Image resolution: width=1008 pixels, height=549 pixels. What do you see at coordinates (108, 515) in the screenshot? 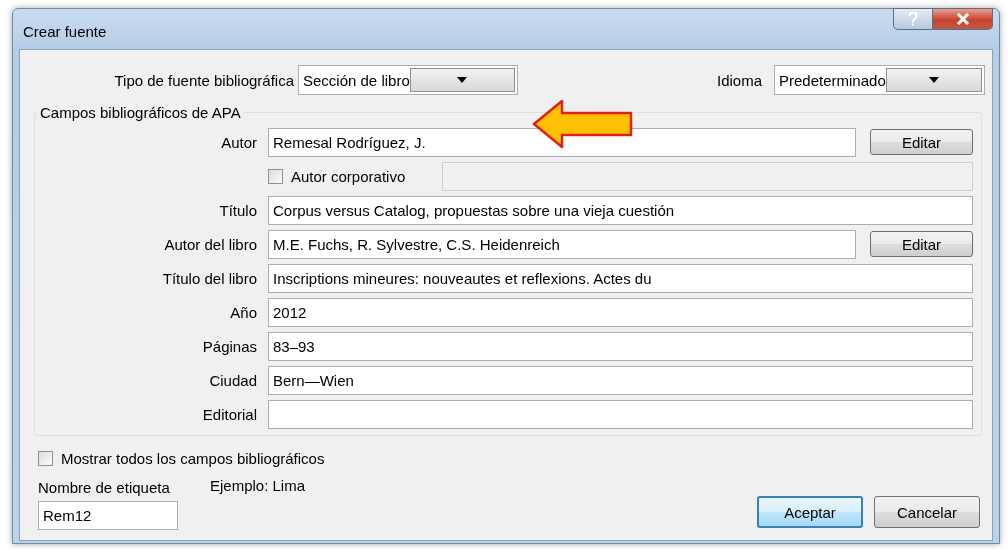
I see `tag-name-field: Rem12` at bounding box center [108, 515].